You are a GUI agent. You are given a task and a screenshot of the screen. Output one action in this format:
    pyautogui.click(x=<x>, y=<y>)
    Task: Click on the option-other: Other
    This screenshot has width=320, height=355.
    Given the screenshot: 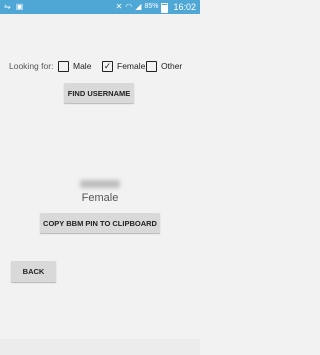 What is the action you would take?
    pyautogui.click(x=164, y=66)
    